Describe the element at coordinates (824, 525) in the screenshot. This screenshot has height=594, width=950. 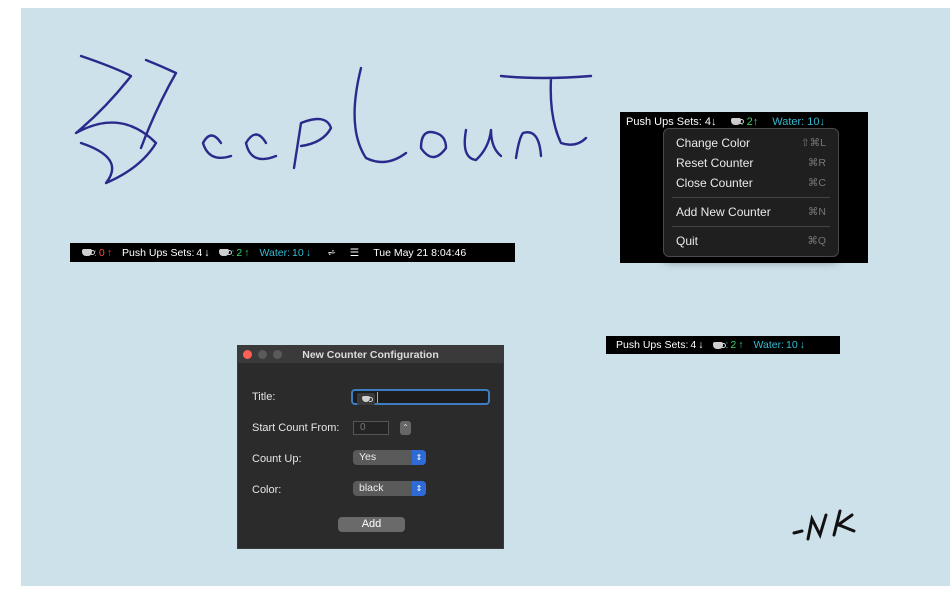
I see `author-signature` at that location.